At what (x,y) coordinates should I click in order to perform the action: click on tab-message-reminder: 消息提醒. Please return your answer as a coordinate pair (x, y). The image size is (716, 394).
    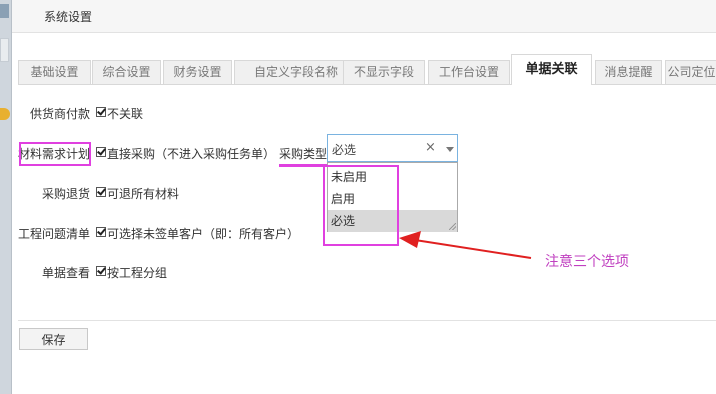
    Looking at the image, I should click on (628, 72).